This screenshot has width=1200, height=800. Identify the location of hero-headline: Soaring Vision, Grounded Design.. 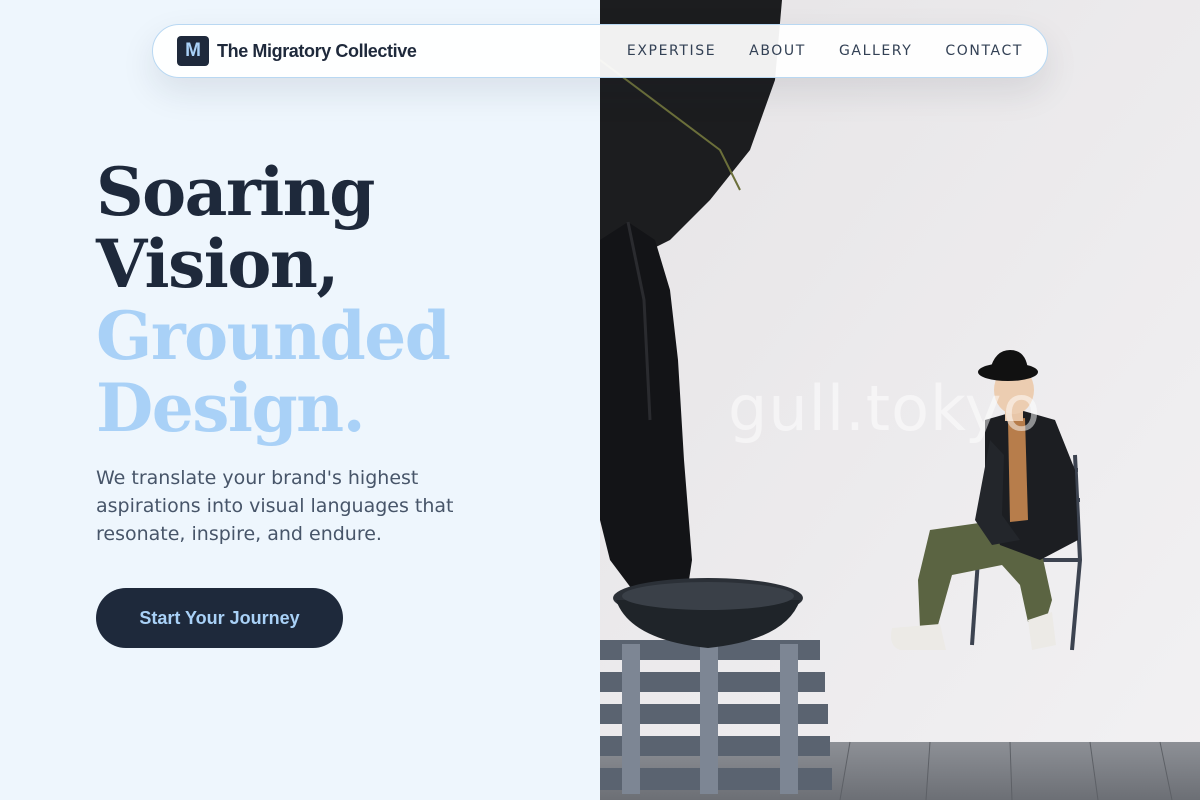
(273, 300).